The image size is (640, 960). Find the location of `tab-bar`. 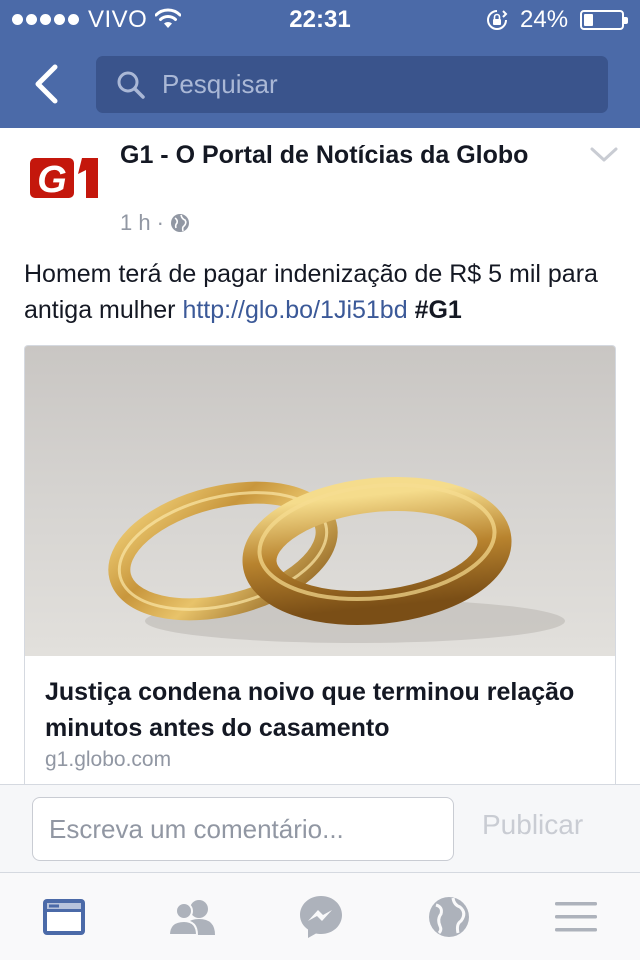

tab-bar is located at coordinates (320, 916).